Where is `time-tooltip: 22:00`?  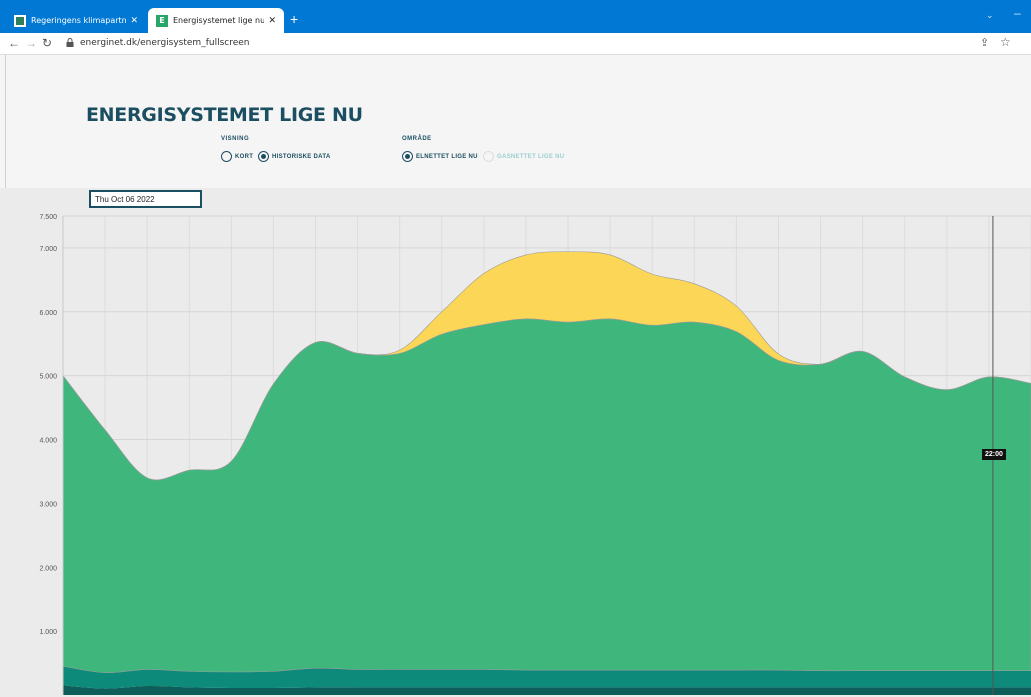
time-tooltip: 22:00 is located at coordinates (994, 454).